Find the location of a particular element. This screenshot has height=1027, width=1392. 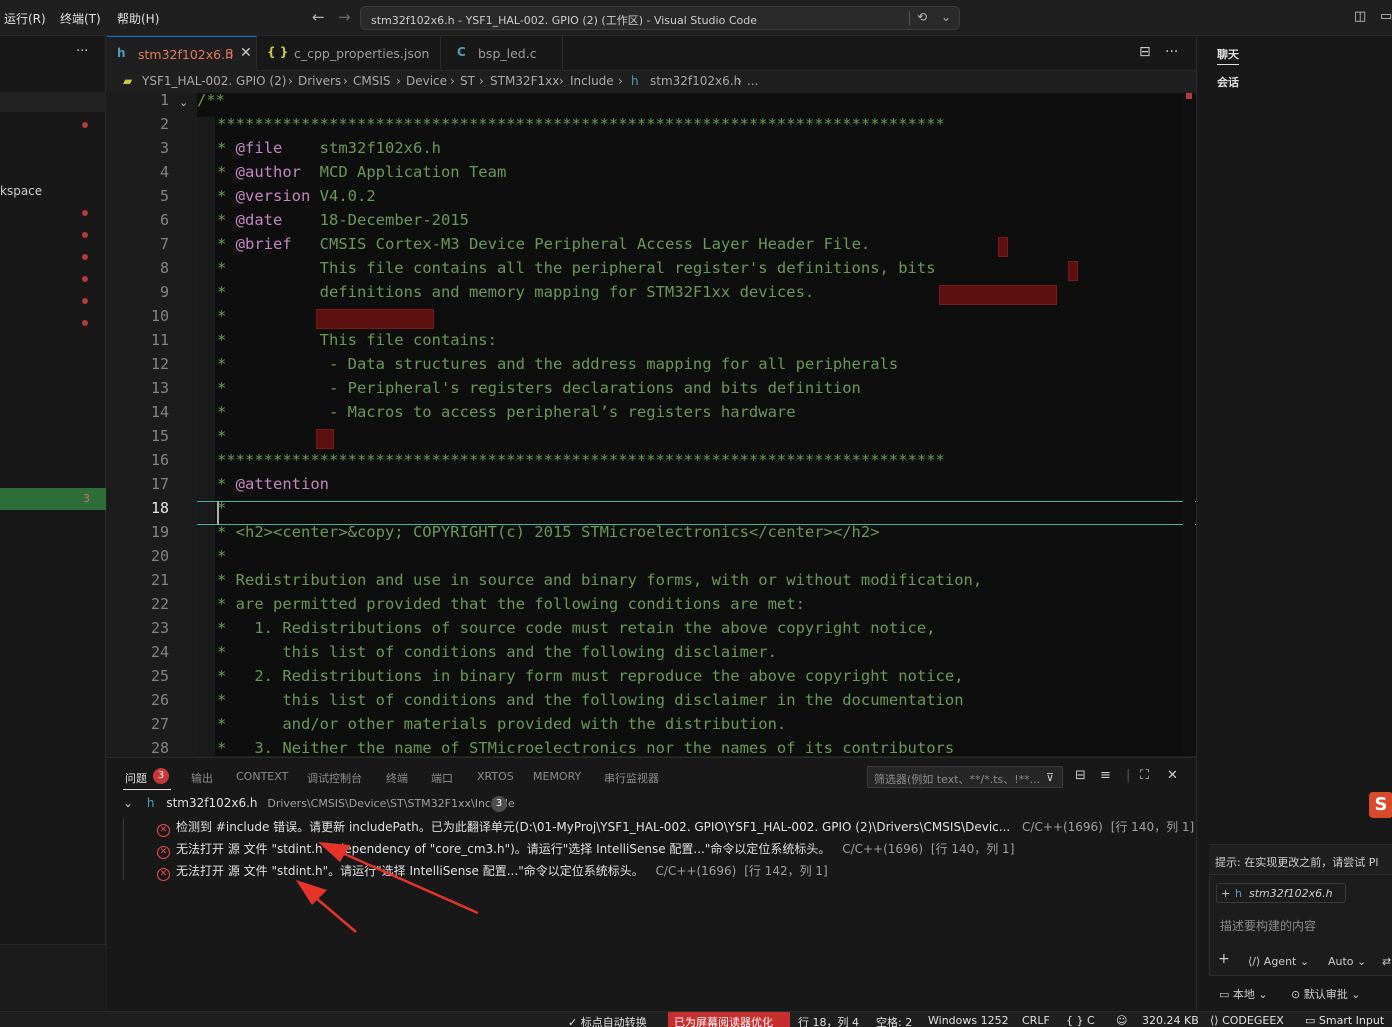

tab-debug-console: 调试控制台 is located at coordinates (334, 778).